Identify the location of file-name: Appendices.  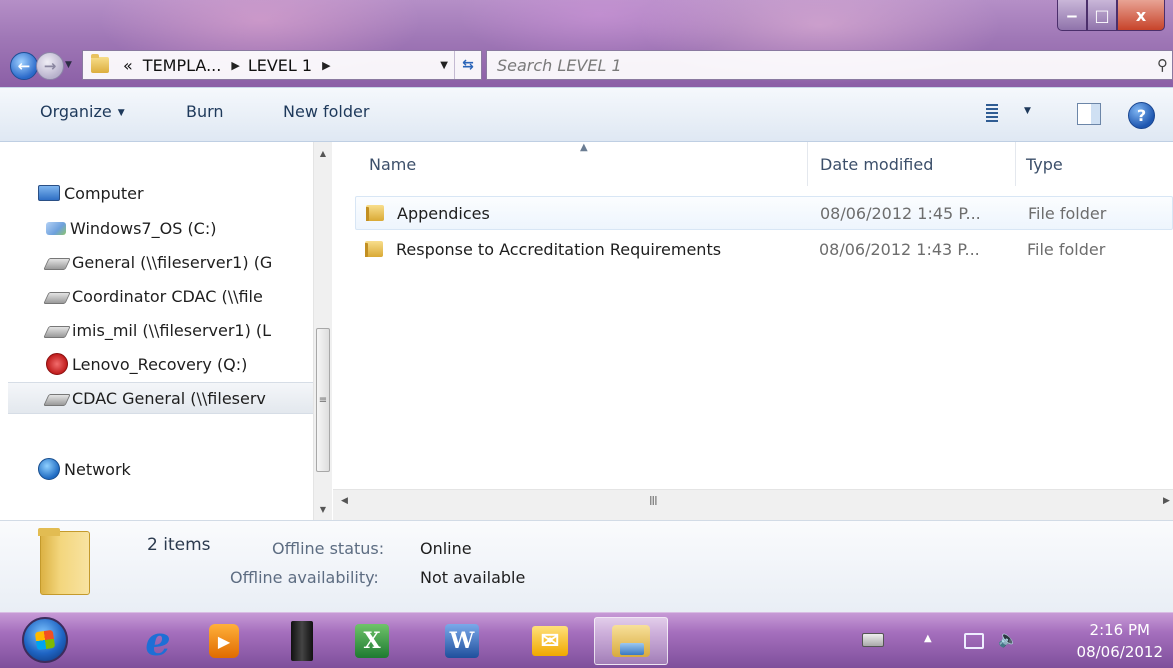
(443, 213).